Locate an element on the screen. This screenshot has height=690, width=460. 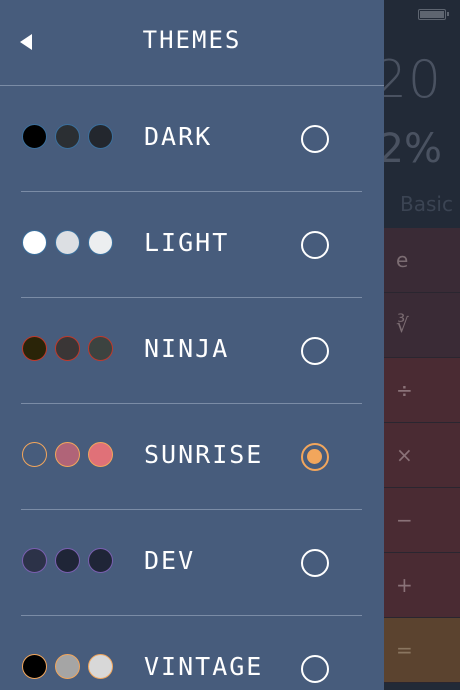
theme-name-label: VINTAGE is located at coordinates (204, 666).